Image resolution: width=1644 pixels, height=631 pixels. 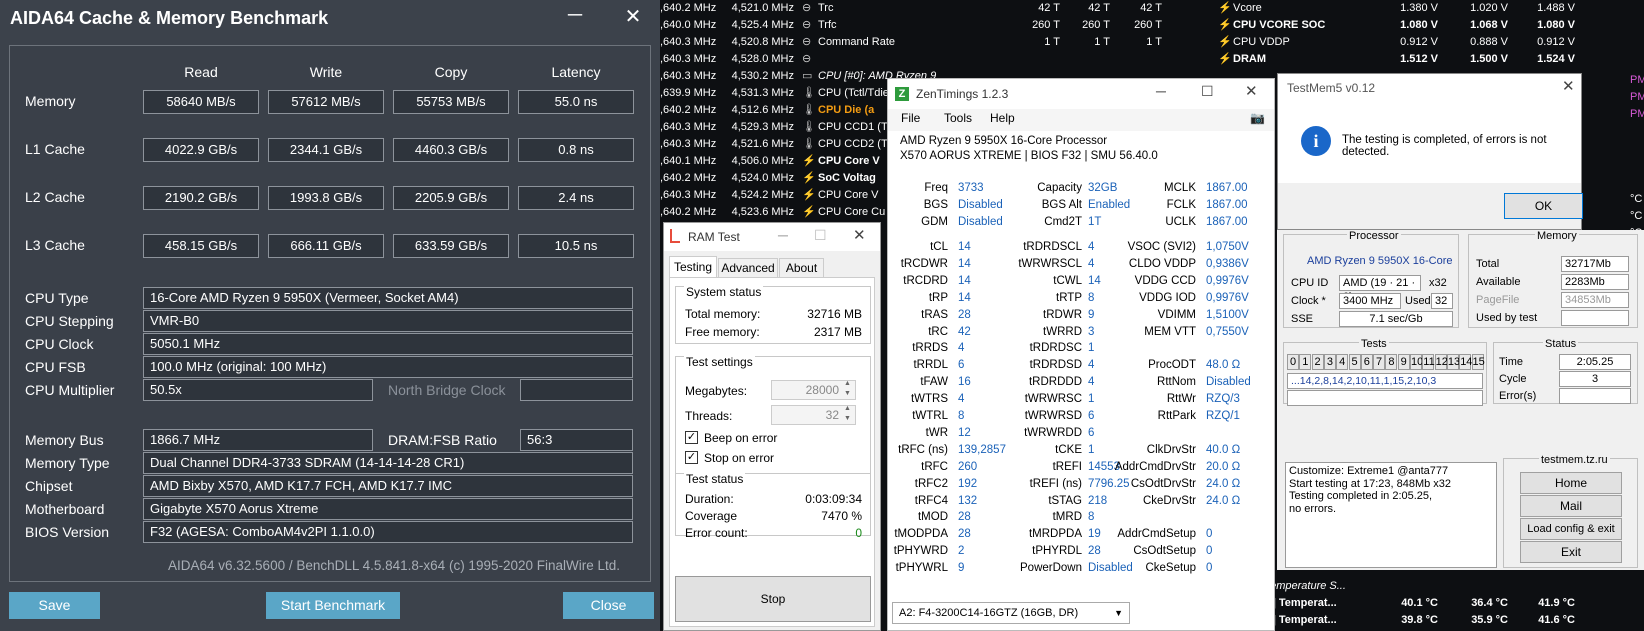 What do you see at coordinates (1162, 263) in the screenshot?
I see `timing-label: CLDO VDDP` at bounding box center [1162, 263].